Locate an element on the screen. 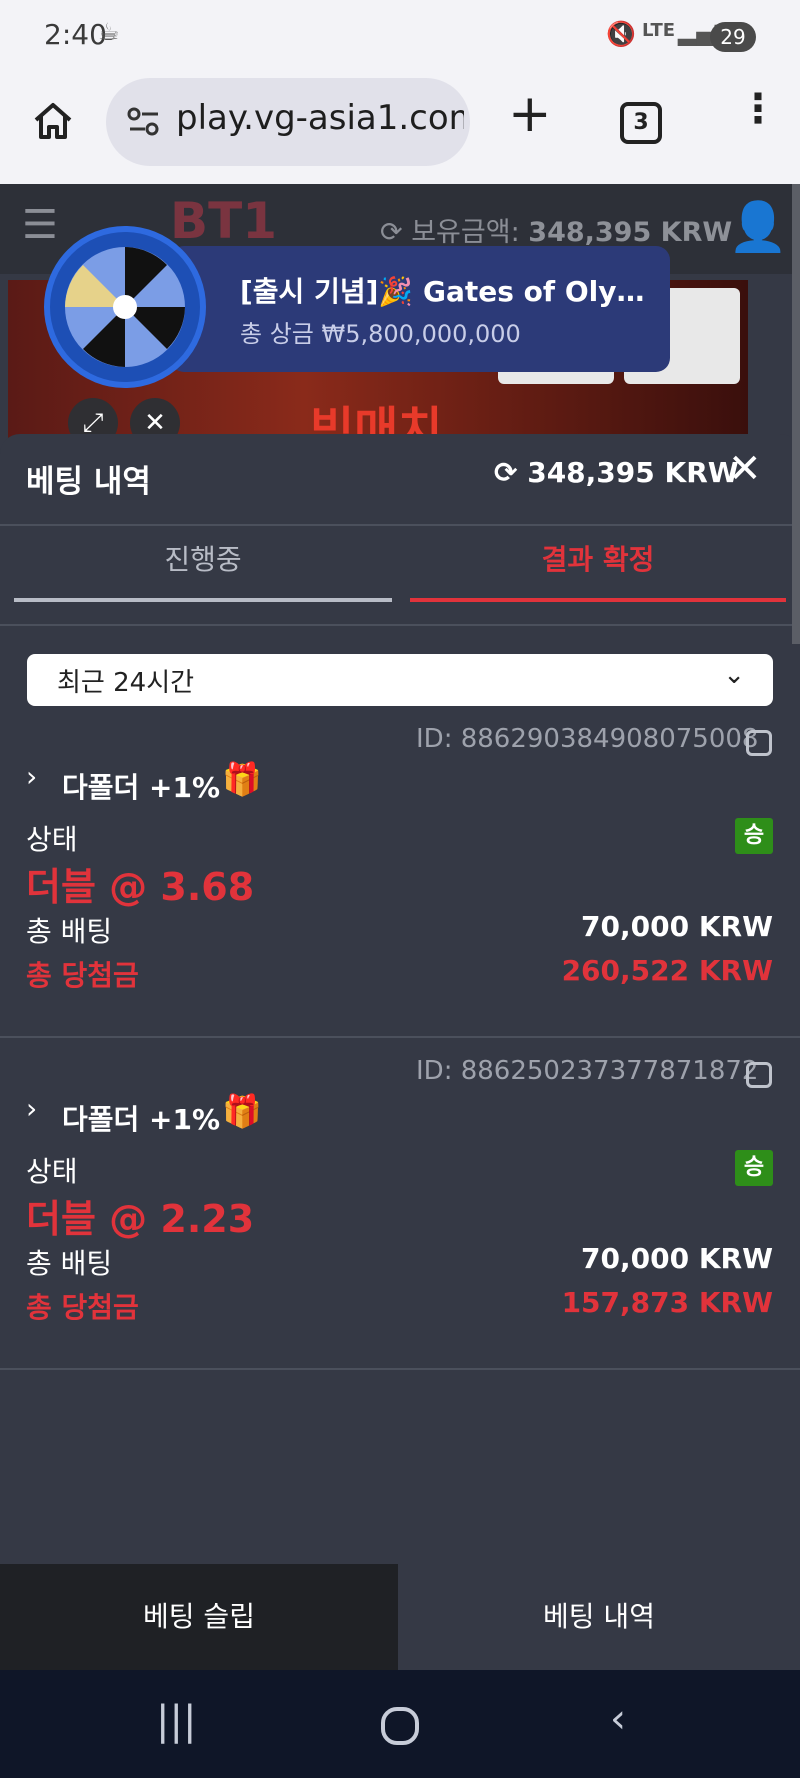 This screenshot has width=800, height=1778. bet-odds: 더블 @ 2.23 is located at coordinates (140, 1219).